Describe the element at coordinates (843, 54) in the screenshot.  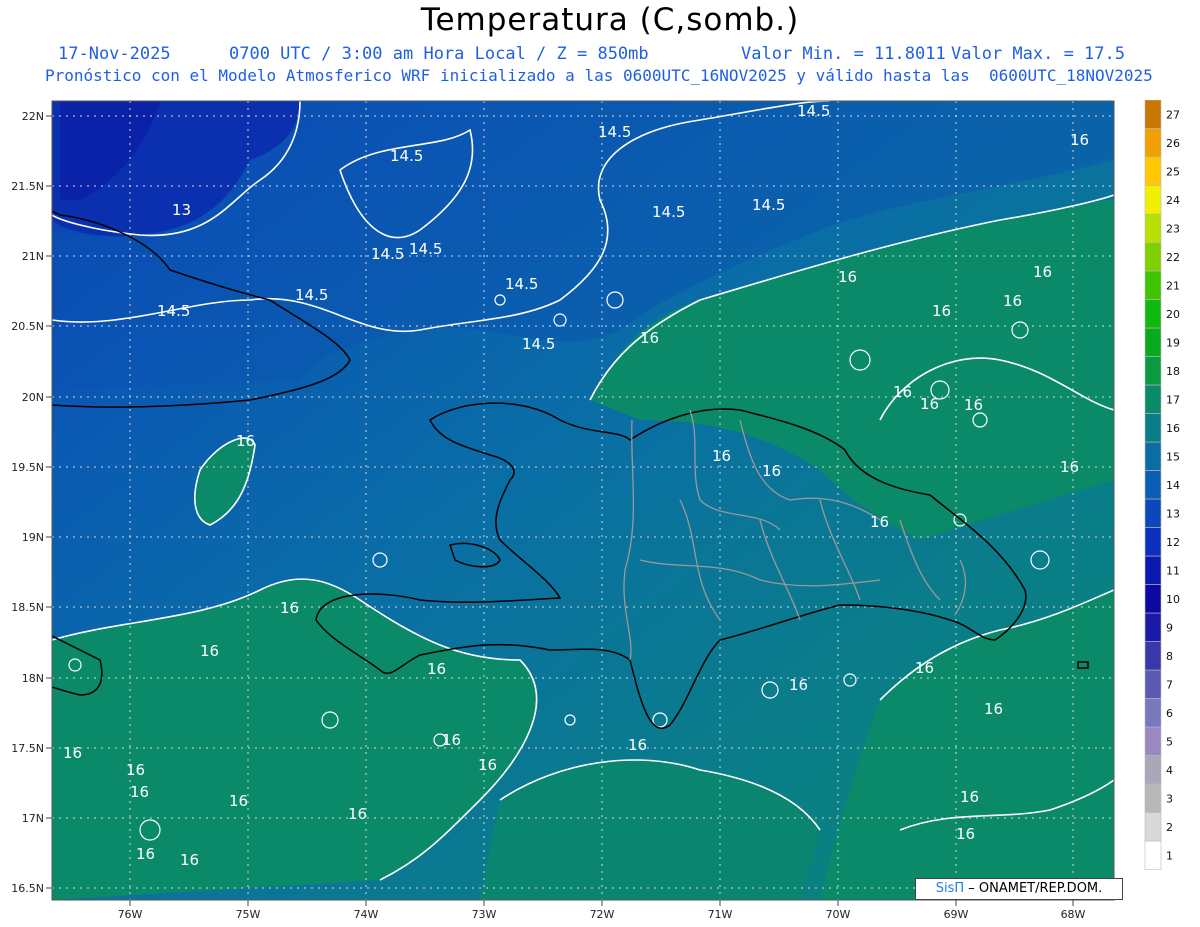
I see `value-min: Valor Min. = 11.8011` at that location.